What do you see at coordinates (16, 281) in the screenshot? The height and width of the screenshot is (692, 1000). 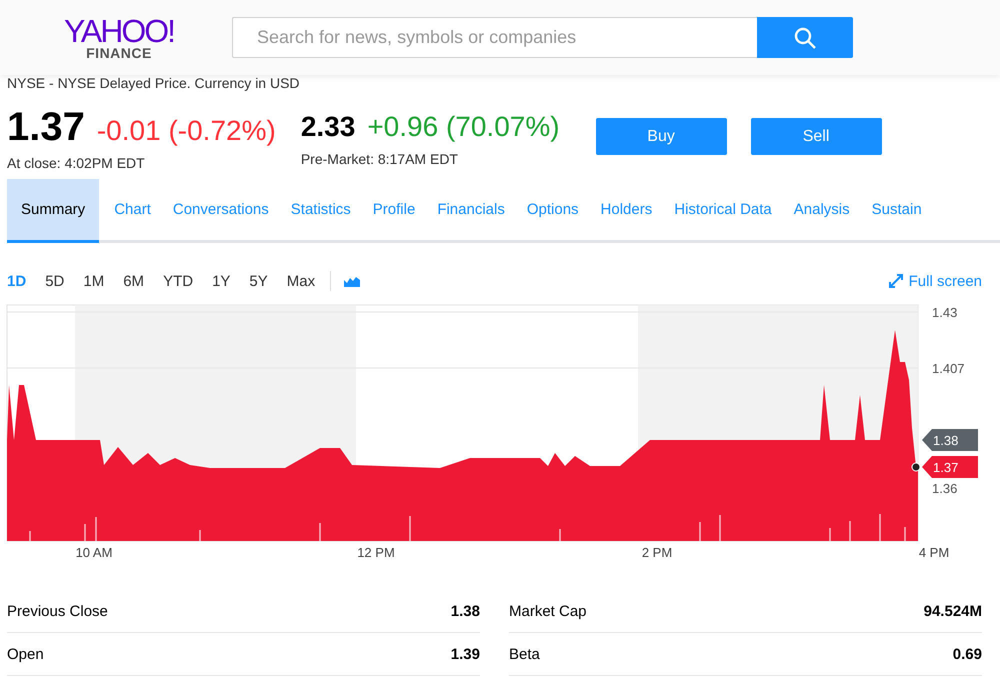 I see `range-tab: 1D` at bounding box center [16, 281].